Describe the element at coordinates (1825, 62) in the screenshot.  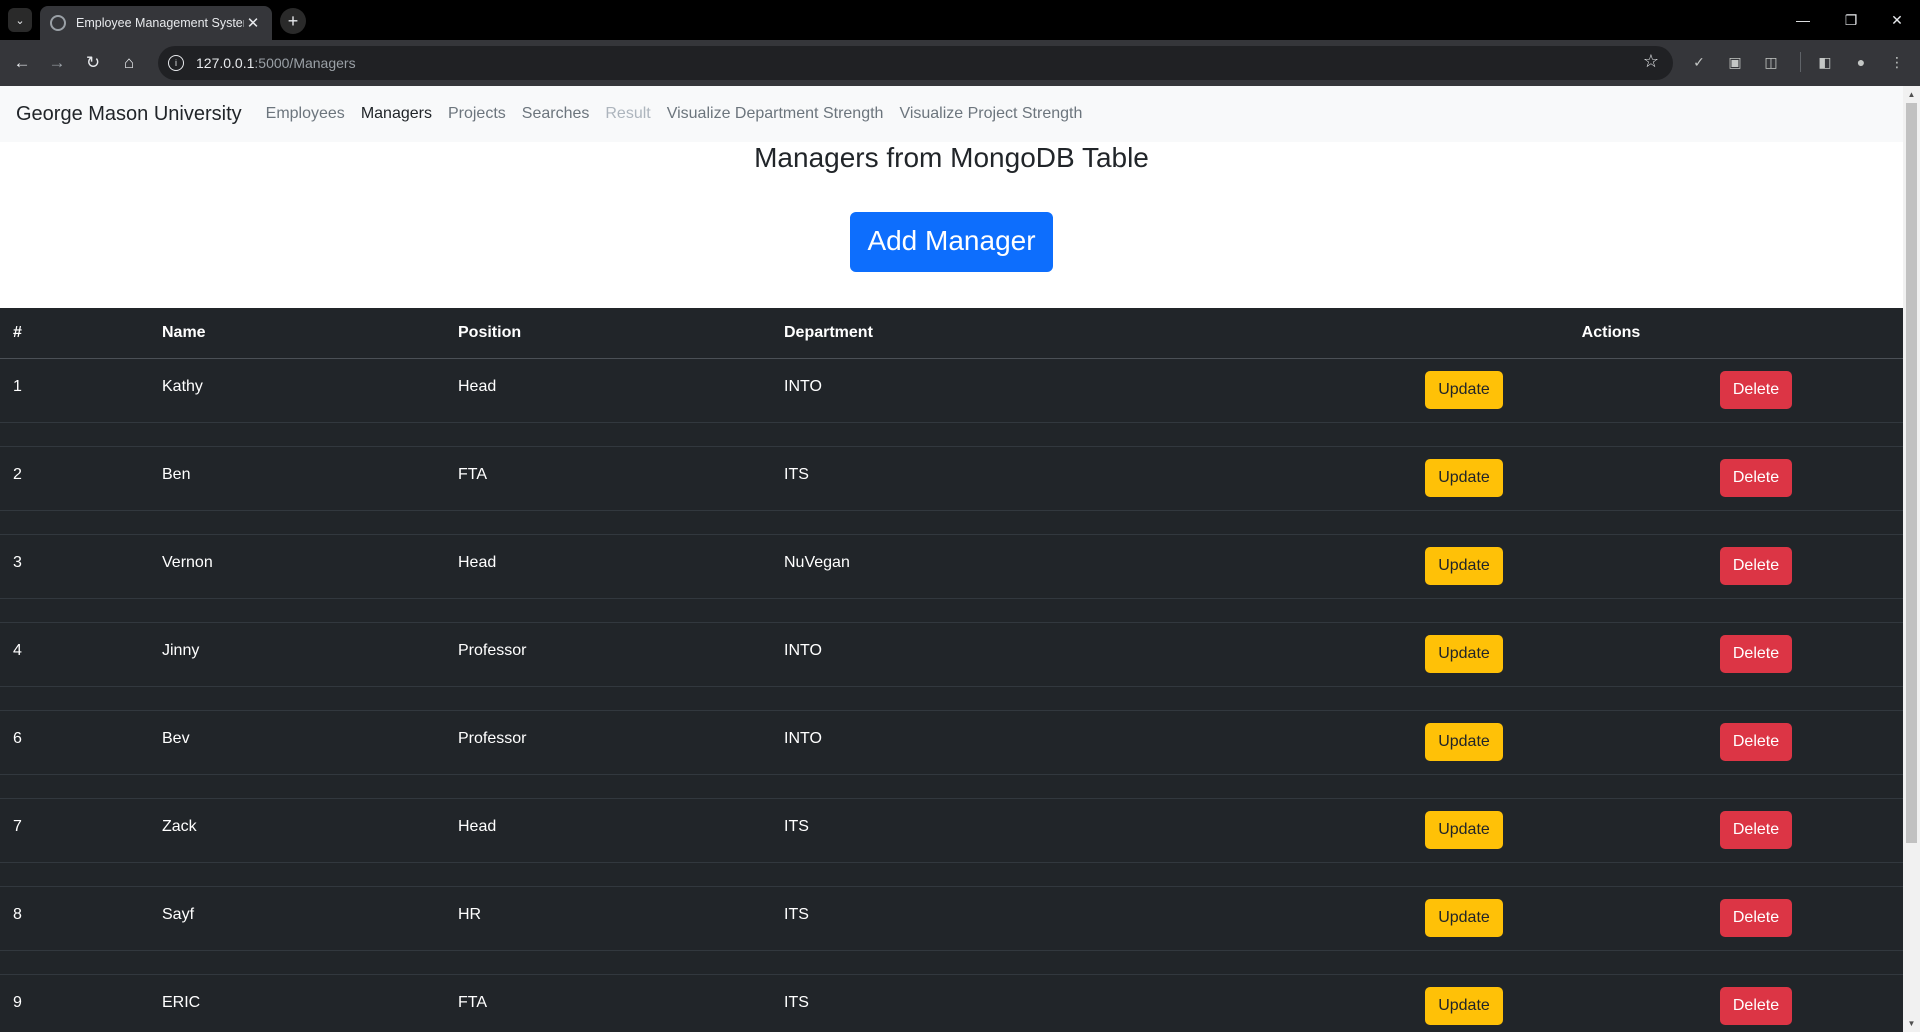
I see `side-panel-icon: ◧` at that location.